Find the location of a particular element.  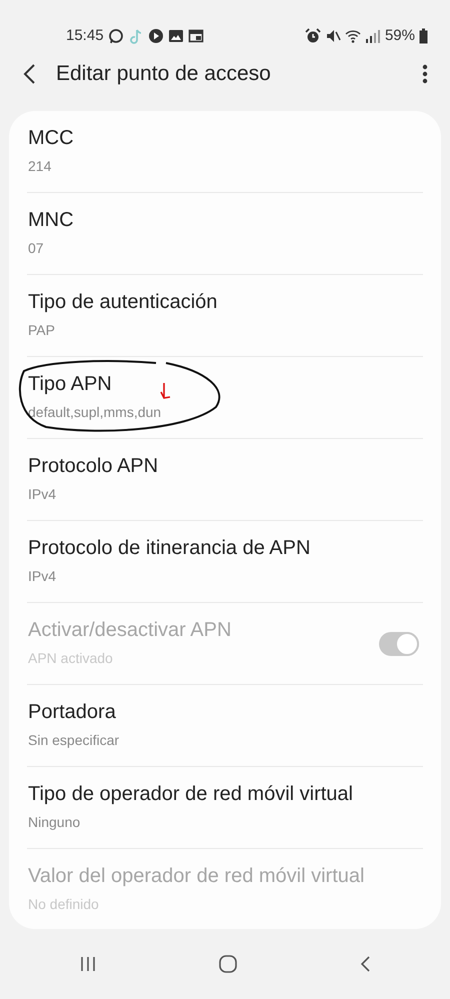

setting-value: default,supl,mms,dun is located at coordinates (95, 412).